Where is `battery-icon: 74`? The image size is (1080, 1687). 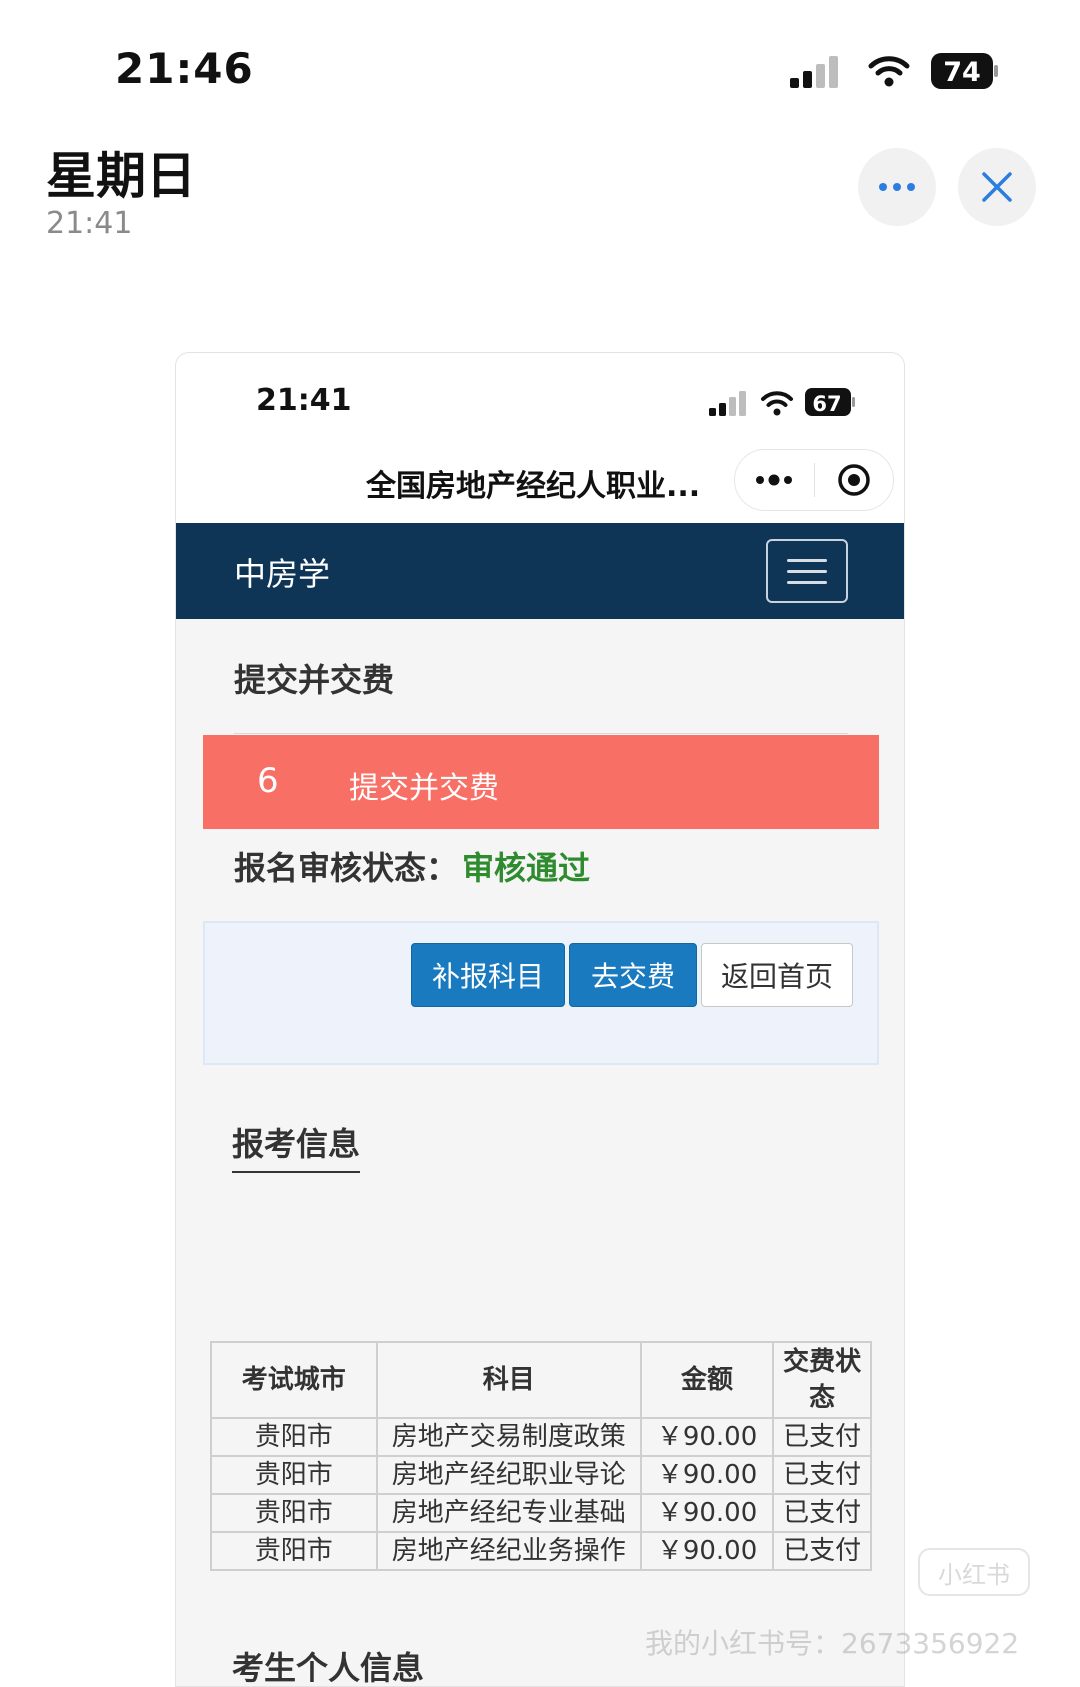 battery-icon: 74 is located at coordinates (965, 71).